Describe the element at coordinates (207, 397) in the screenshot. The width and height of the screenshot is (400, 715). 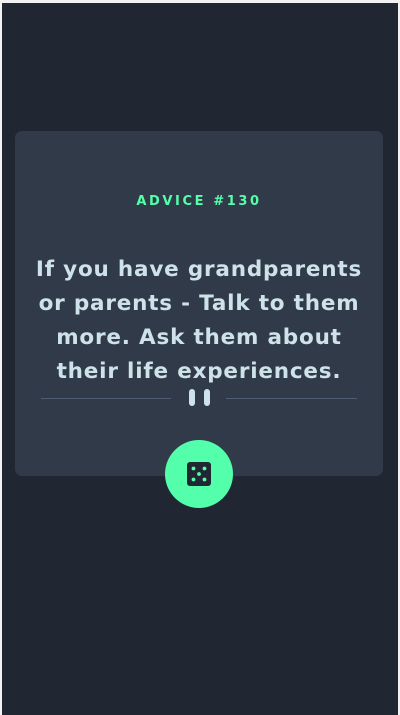
I see `pause-bar-right` at that location.